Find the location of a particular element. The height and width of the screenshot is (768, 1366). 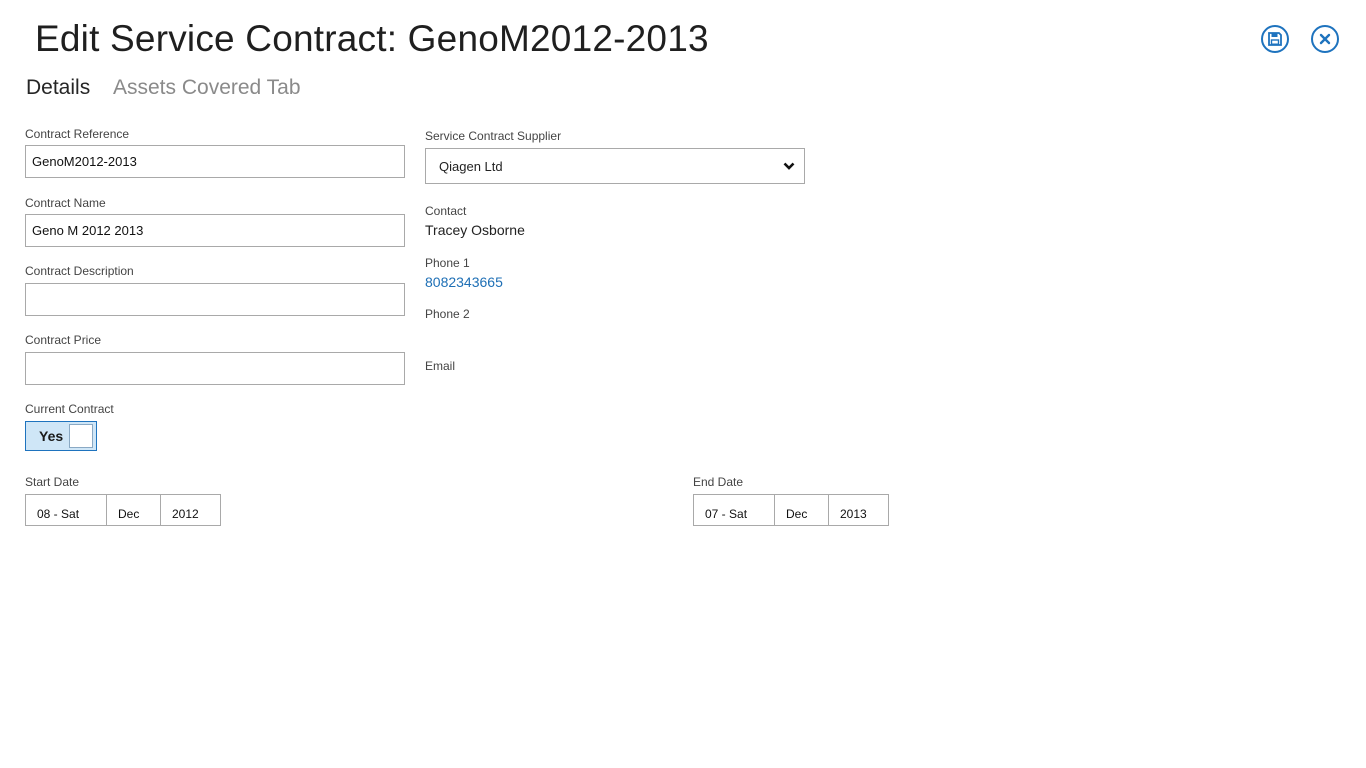

end-date-label: End Date is located at coordinates (718, 482).